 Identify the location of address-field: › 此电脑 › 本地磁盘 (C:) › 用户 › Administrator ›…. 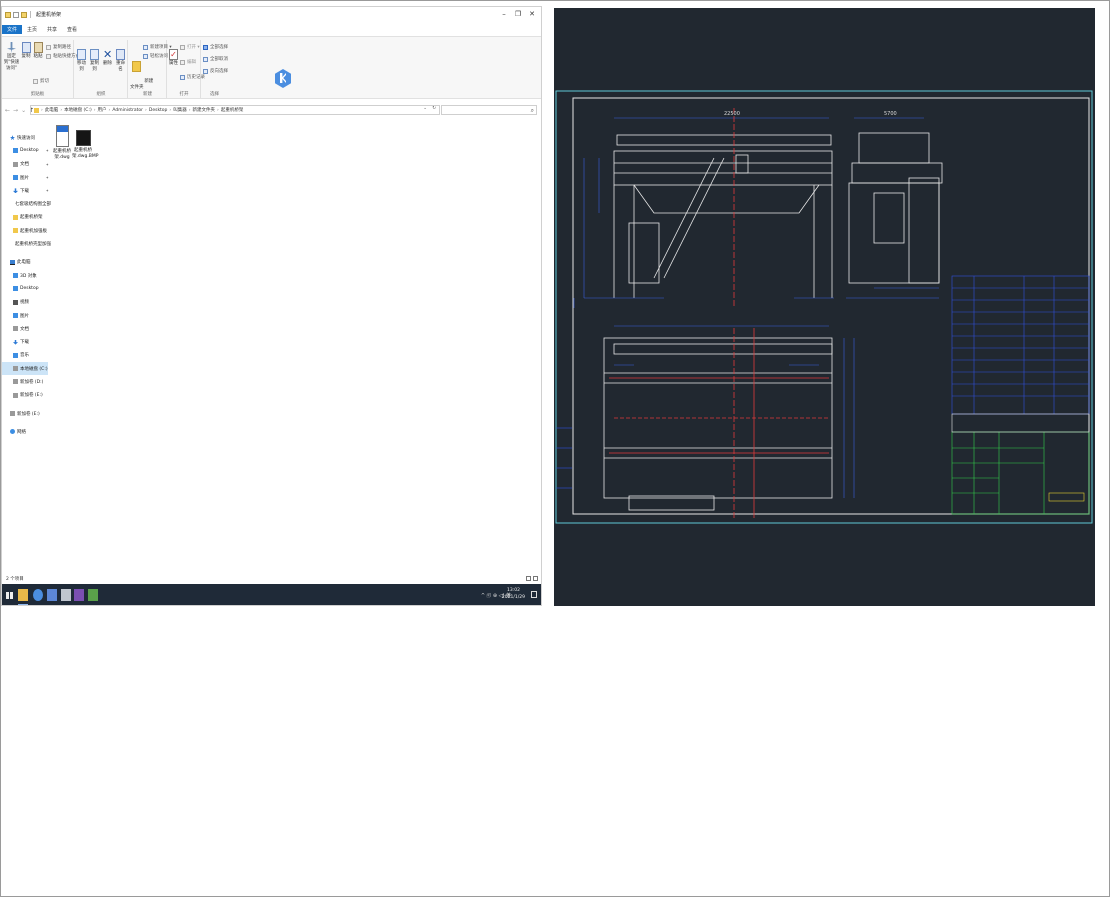
(235, 110).